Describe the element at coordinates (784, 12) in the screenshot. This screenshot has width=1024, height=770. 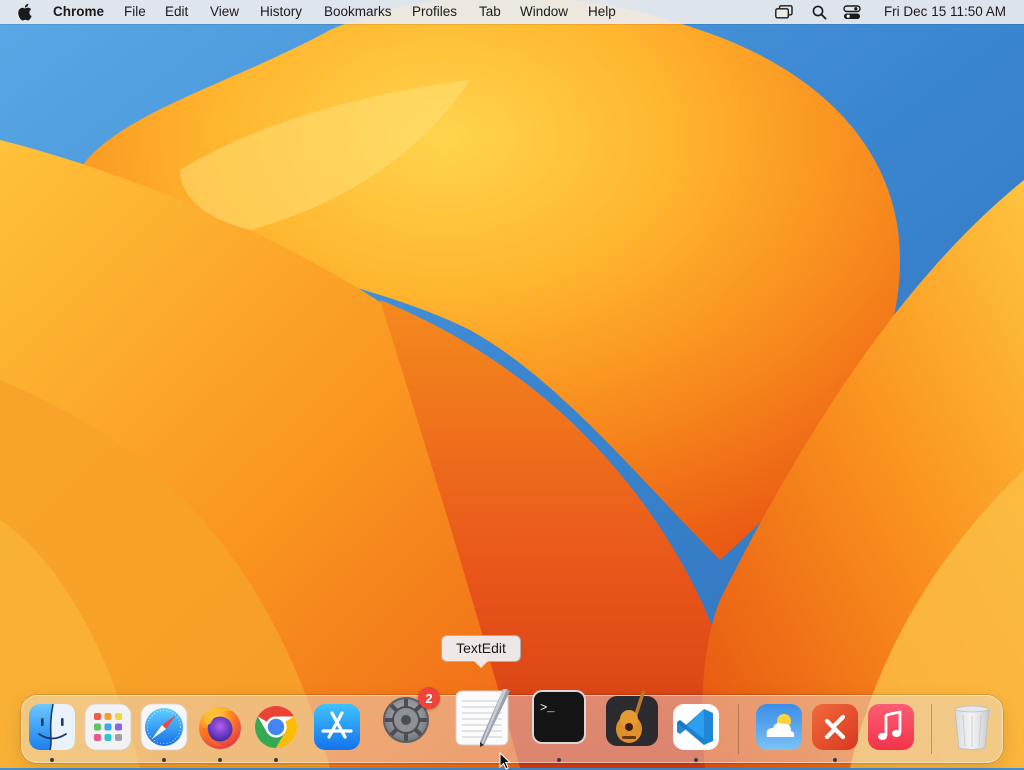
I see `screen-mirroring-icon` at that location.